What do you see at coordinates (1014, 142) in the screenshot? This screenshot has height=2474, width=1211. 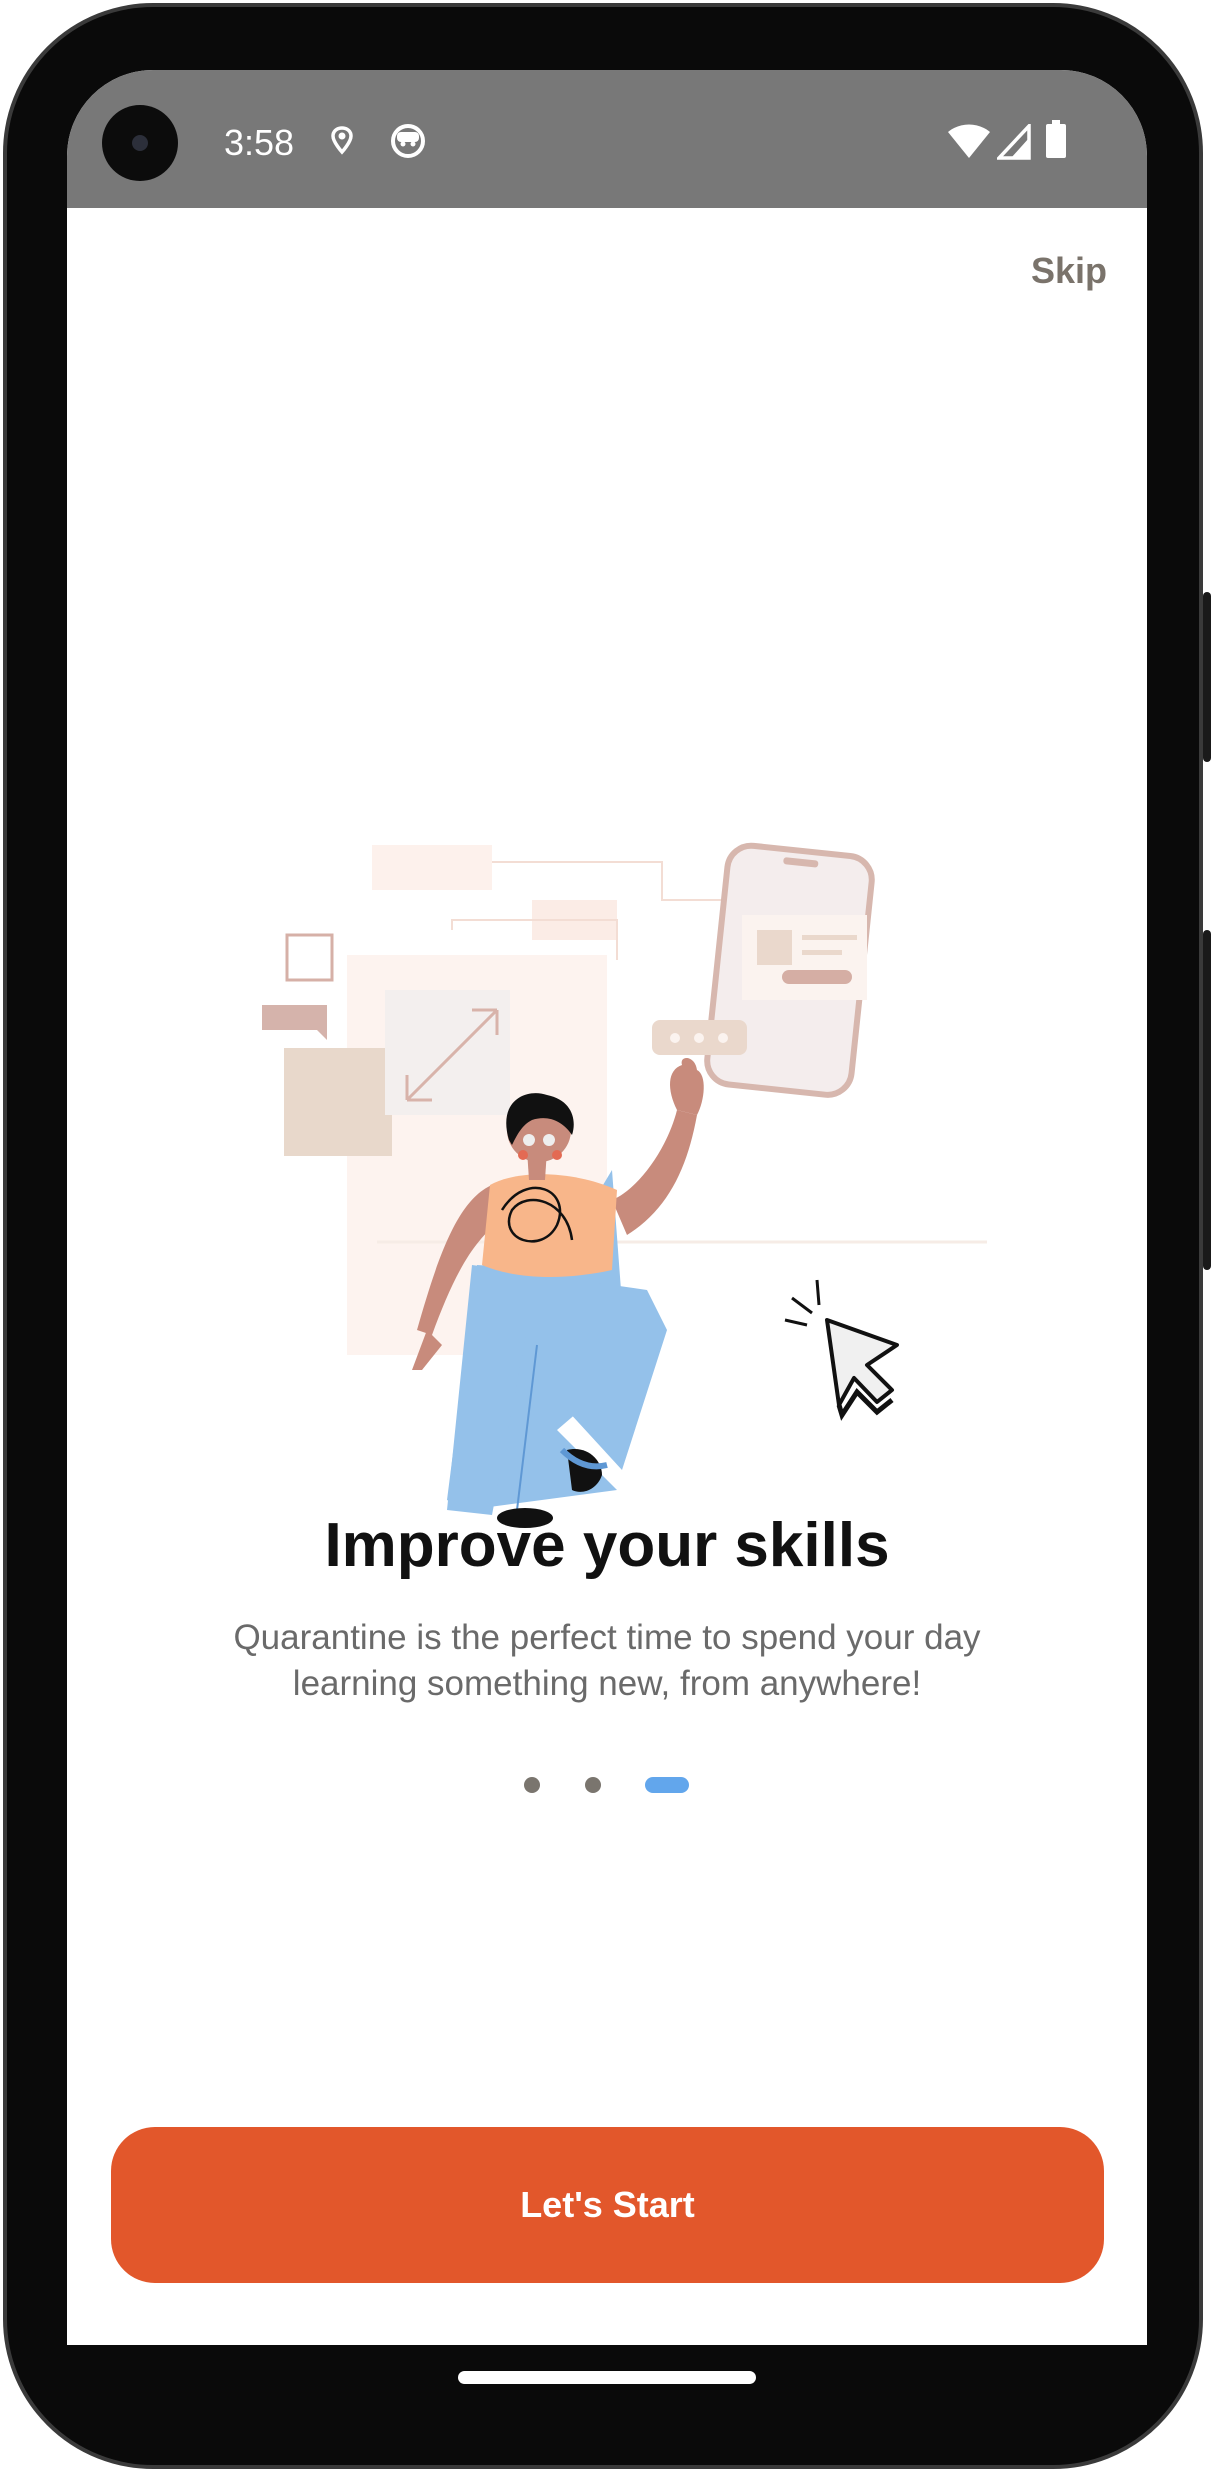 I see `signal-icon` at bounding box center [1014, 142].